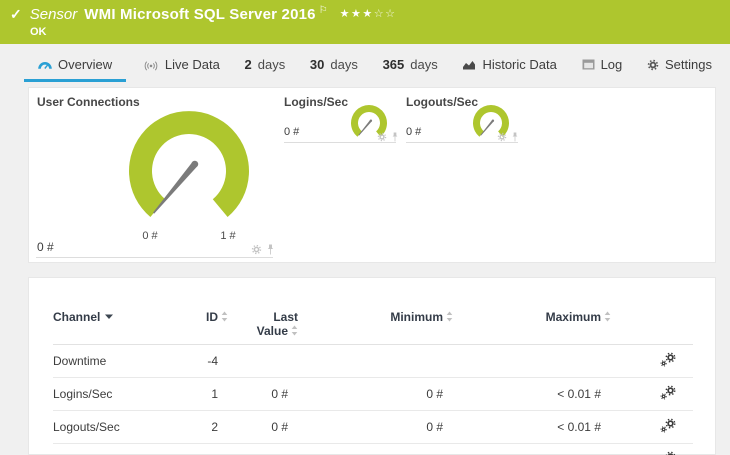 Image resolution: width=730 pixels, height=455 pixels. Describe the element at coordinates (77, 317) in the screenshot. I see `column-label: Channel` at that location.